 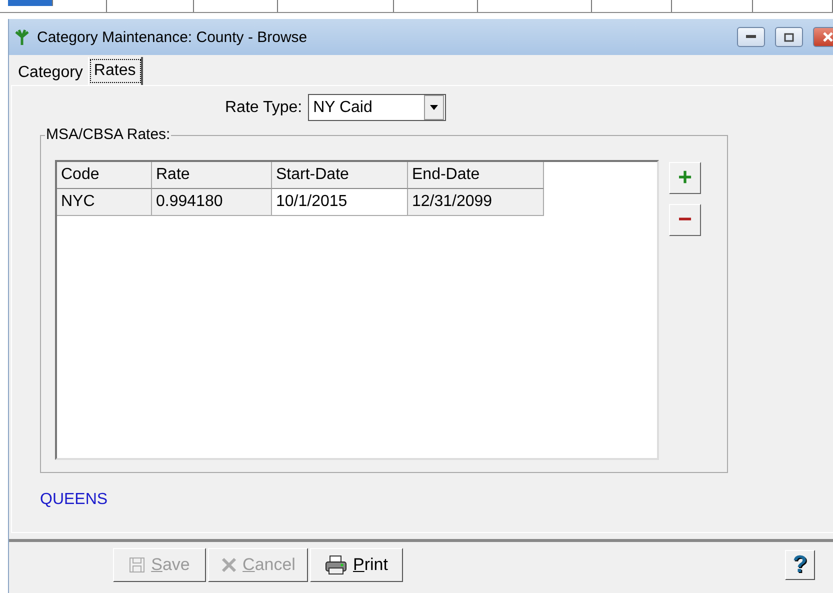 I want to click on table-cell: 12/31/2099, so click(x=476, y=202).